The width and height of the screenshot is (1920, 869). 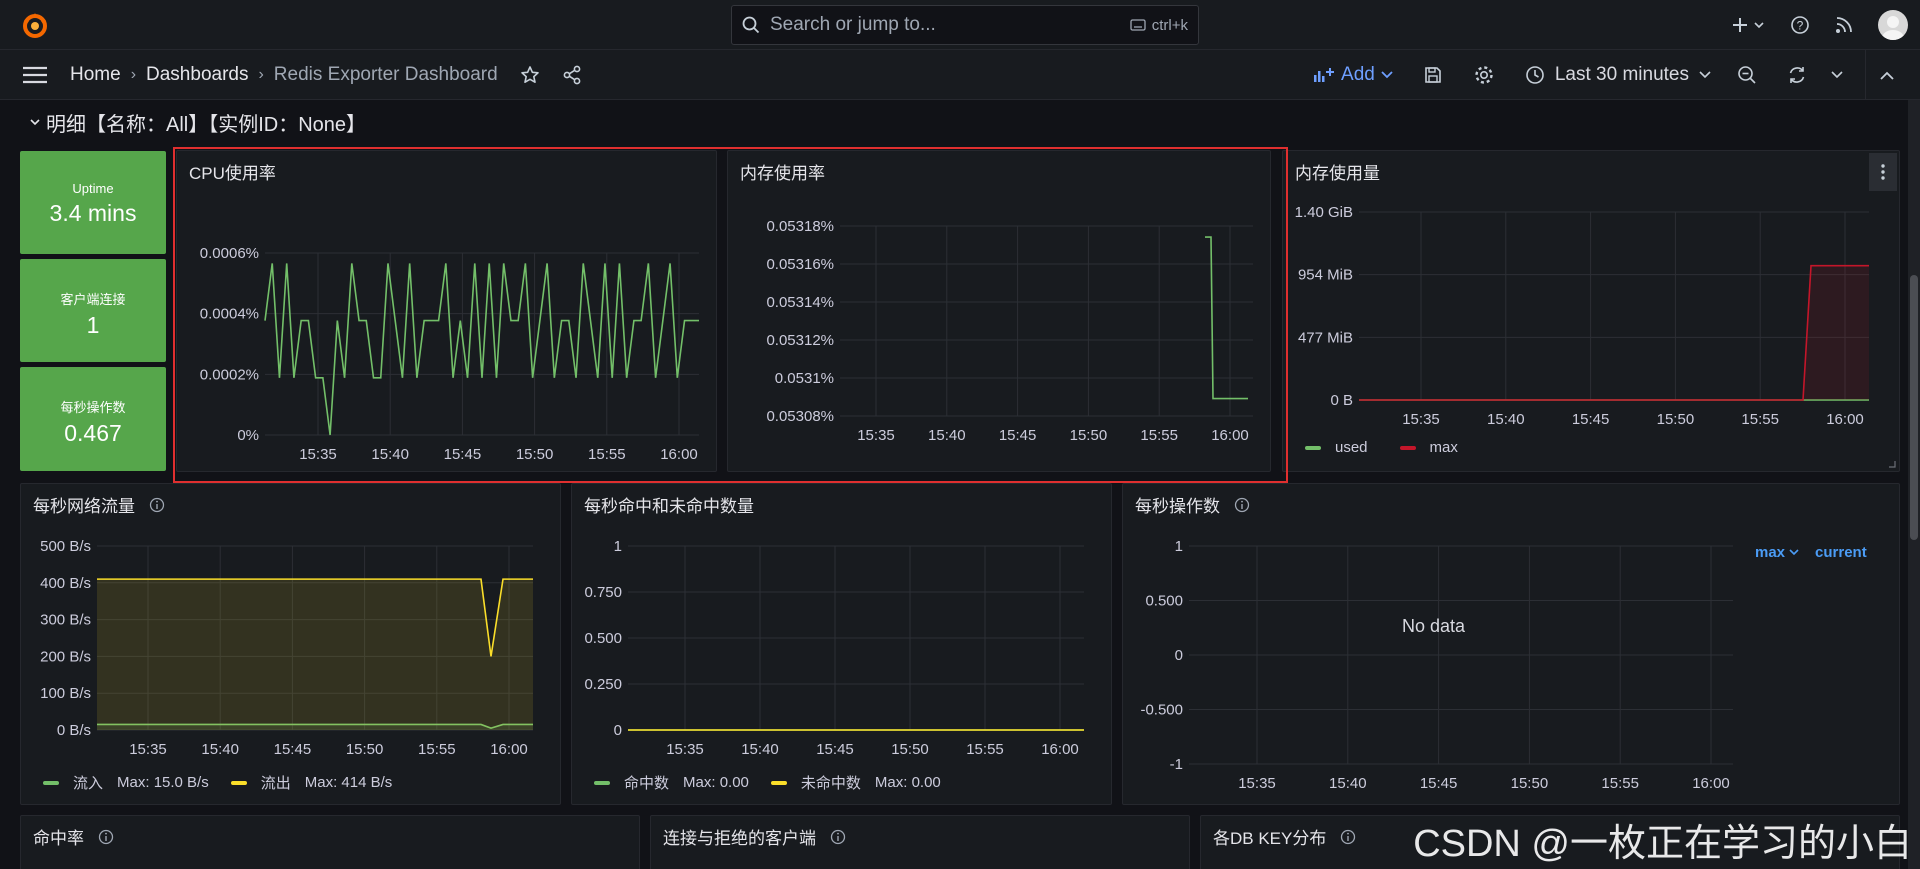 What do you see at coordinates (93, 310) in the screenshot?
I see `stat-client-connections: 客户端连接 1` at bounding box center [93, 310].